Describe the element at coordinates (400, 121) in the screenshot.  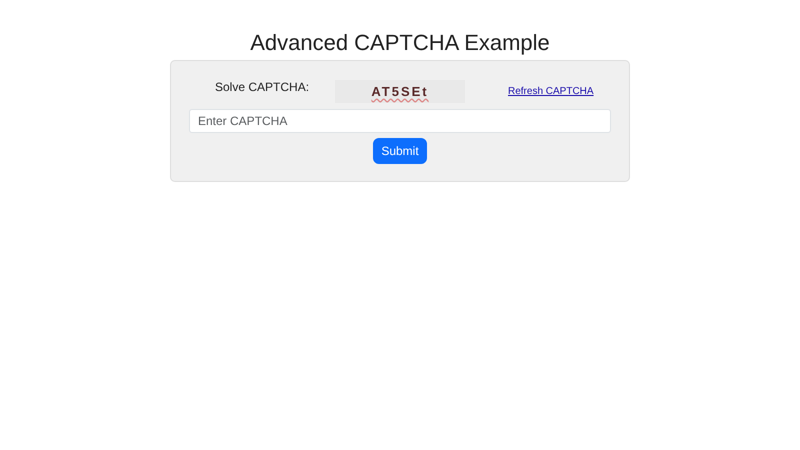
I see `captcha-input-field: Enter CAPTCHA` at that location.